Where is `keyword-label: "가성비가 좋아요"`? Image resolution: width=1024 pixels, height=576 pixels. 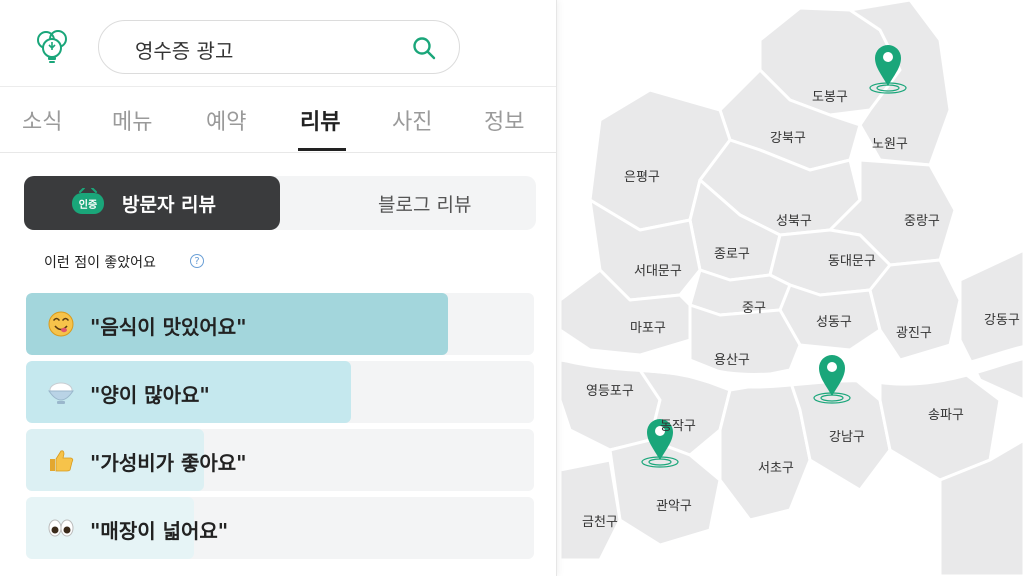
keyword-label: "가성비가 좋아요" is located at coordinates (168, 463).